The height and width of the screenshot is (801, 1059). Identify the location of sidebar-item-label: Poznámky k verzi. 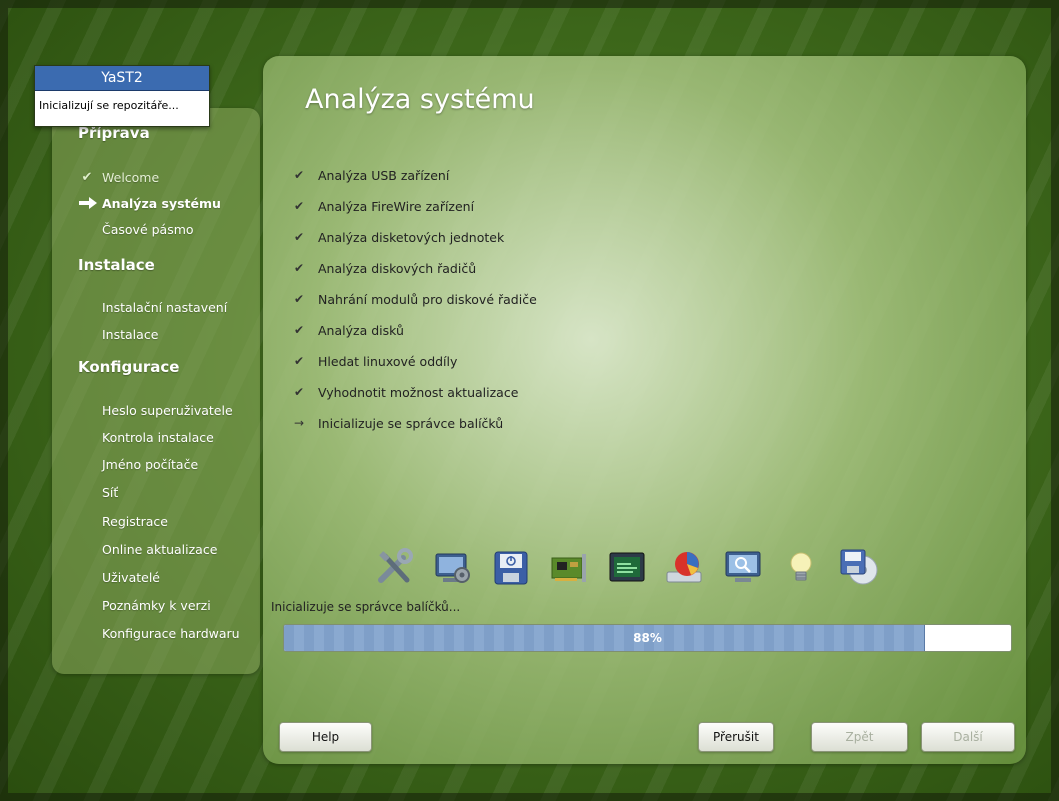
(156, 605).